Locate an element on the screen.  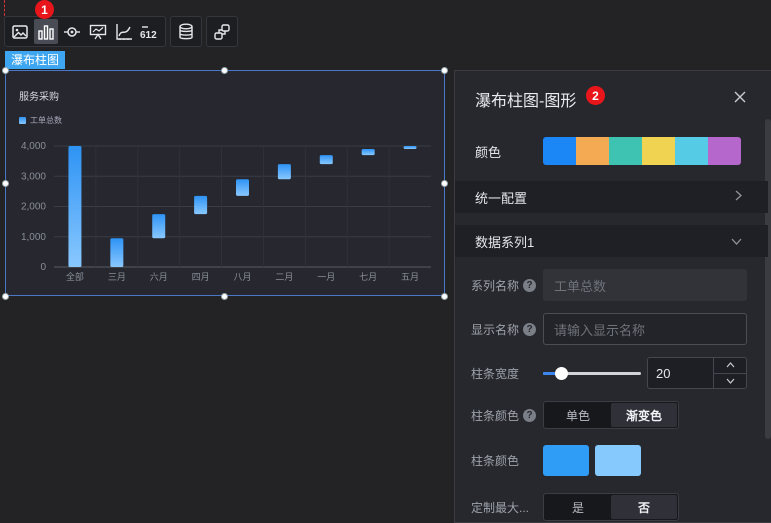
presentation-button is located at coordinates (98, 31).